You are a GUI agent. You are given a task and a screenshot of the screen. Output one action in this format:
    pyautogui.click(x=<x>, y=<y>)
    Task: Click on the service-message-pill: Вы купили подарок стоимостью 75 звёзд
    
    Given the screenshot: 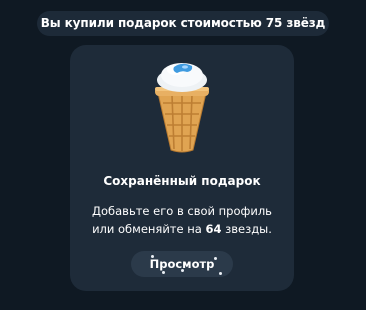 What is the action you would take?
    pyautogui.click(x=183, y=23)
    